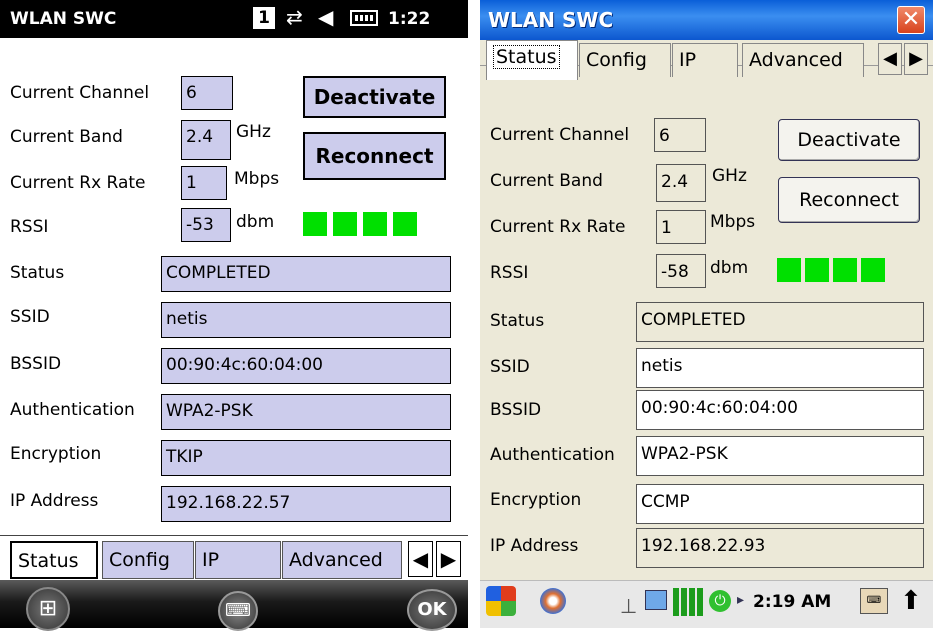 This screenshot has width=933, height=631. I want to click on tab-status-label: Status, so click(526, 57).